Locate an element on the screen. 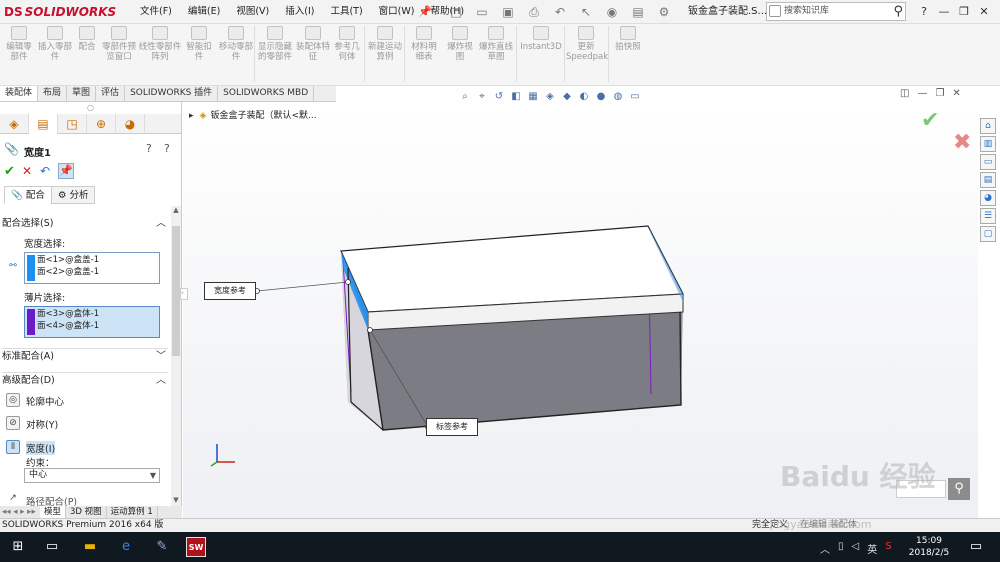 The width and height of the screenshot is (1000, 562). pin-menu-icon: 📌 is located at coordinates (425, 11).